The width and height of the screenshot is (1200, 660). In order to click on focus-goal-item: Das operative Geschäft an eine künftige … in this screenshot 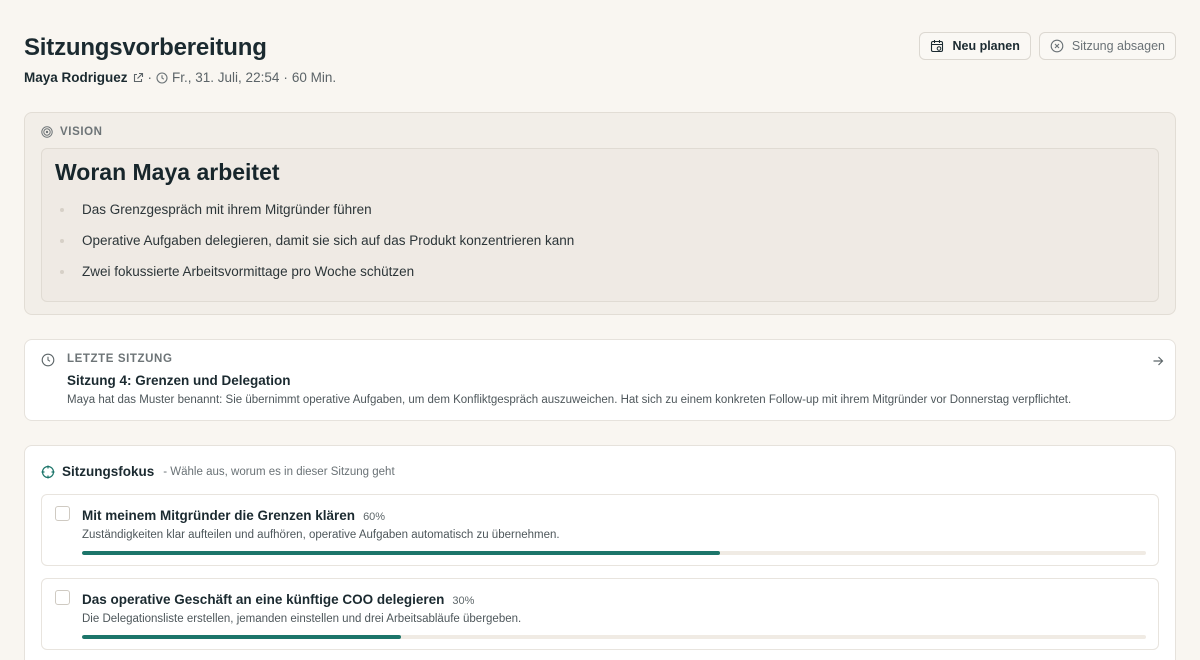, I will do `click(600, 614)`.